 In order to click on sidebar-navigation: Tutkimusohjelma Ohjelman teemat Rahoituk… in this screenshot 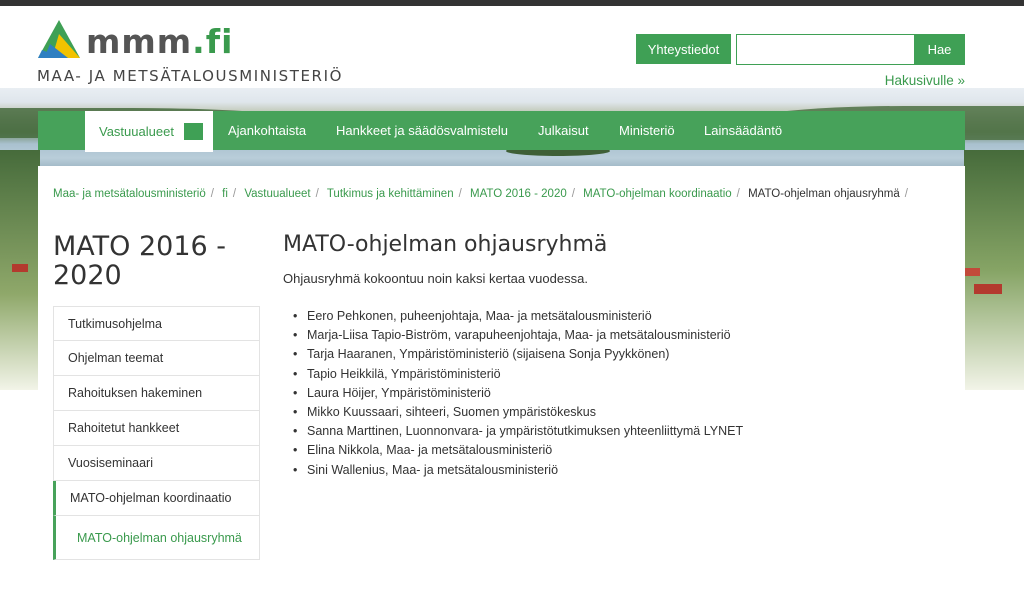, I will do `click(156, 433)`.